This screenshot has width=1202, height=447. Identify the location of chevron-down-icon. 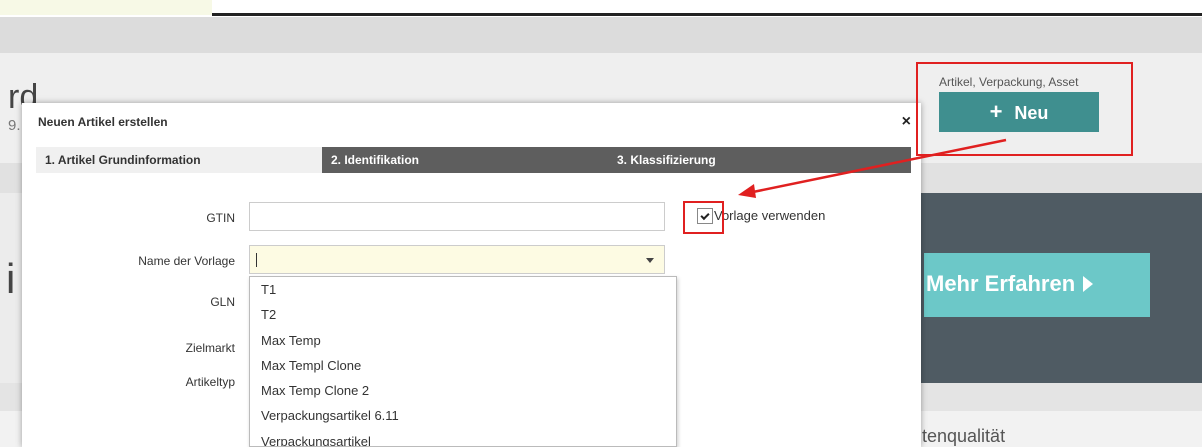
(650, 260).